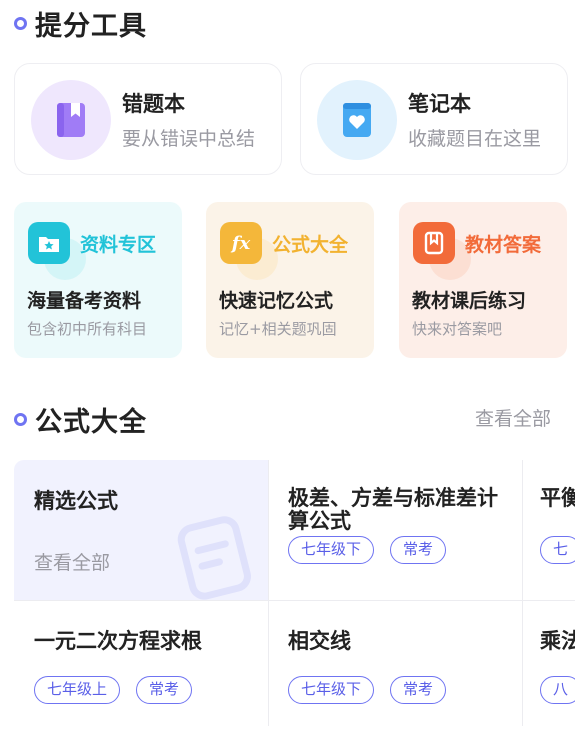 The height and width of the screenshot is (734, 575). What do you see at coordinates (393, 498) in the screenshot?
I see `formula-title-line1: 极差、方差与标准差计` at bounding box center [393, 498].